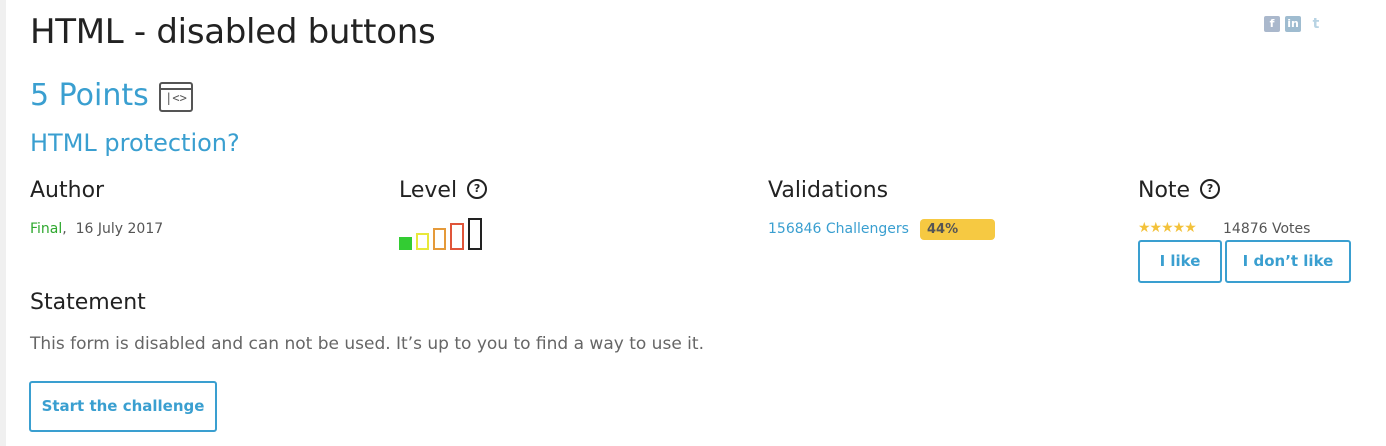 This screenshot has width=1386, height=446. I want to click on author-heading: Author, so click(67, 190).